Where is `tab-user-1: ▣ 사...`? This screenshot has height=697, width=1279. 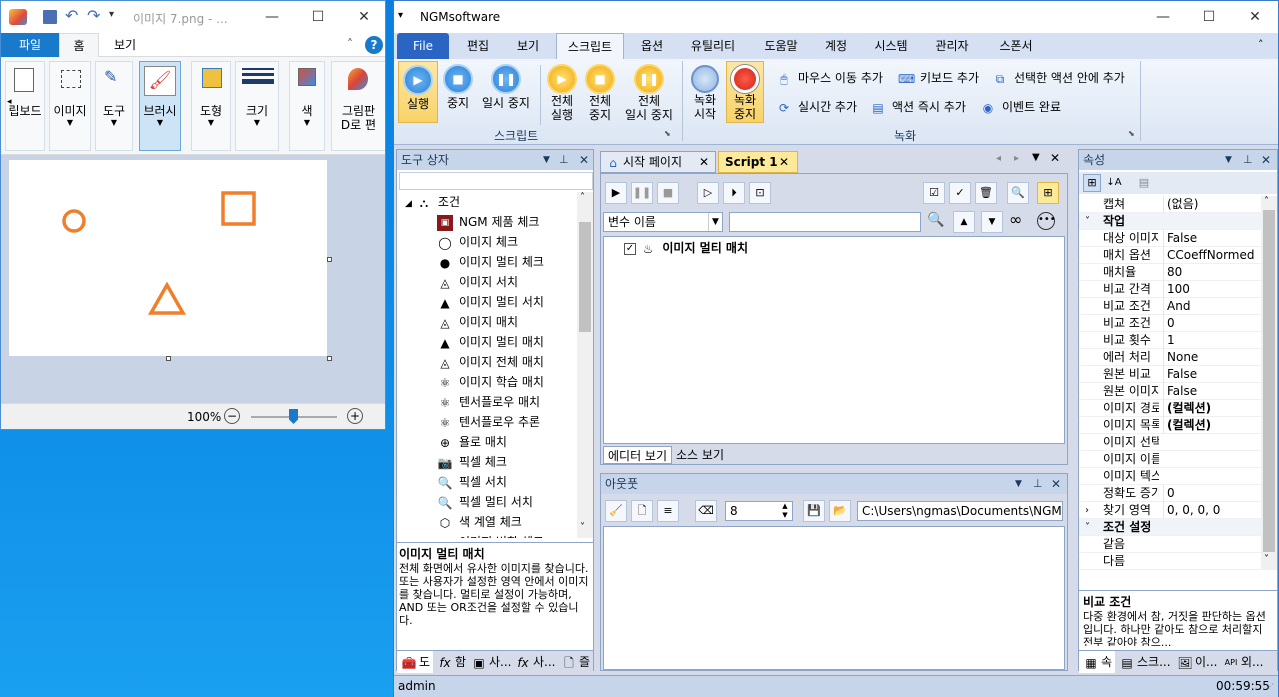
tab-user-1: ▣ 사... is located at coordinates (489, 662).